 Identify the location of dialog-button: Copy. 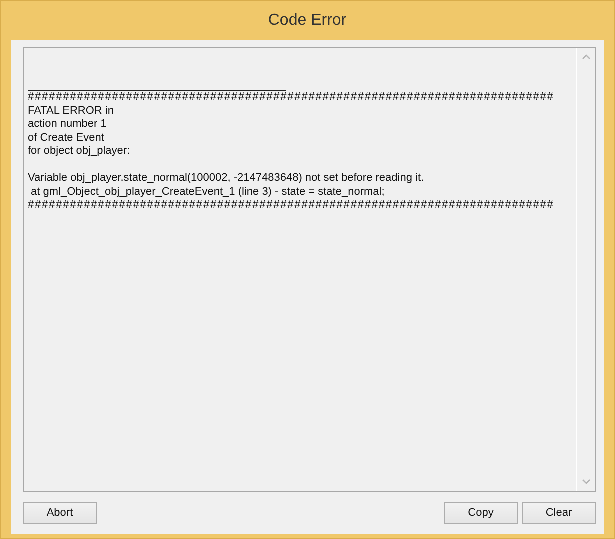
(481, 513).